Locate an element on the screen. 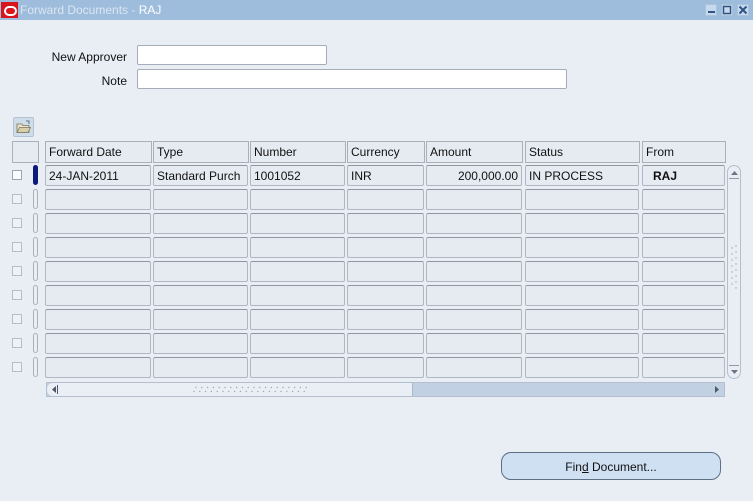  column-header-from: From is located at coordinates (684, 152).